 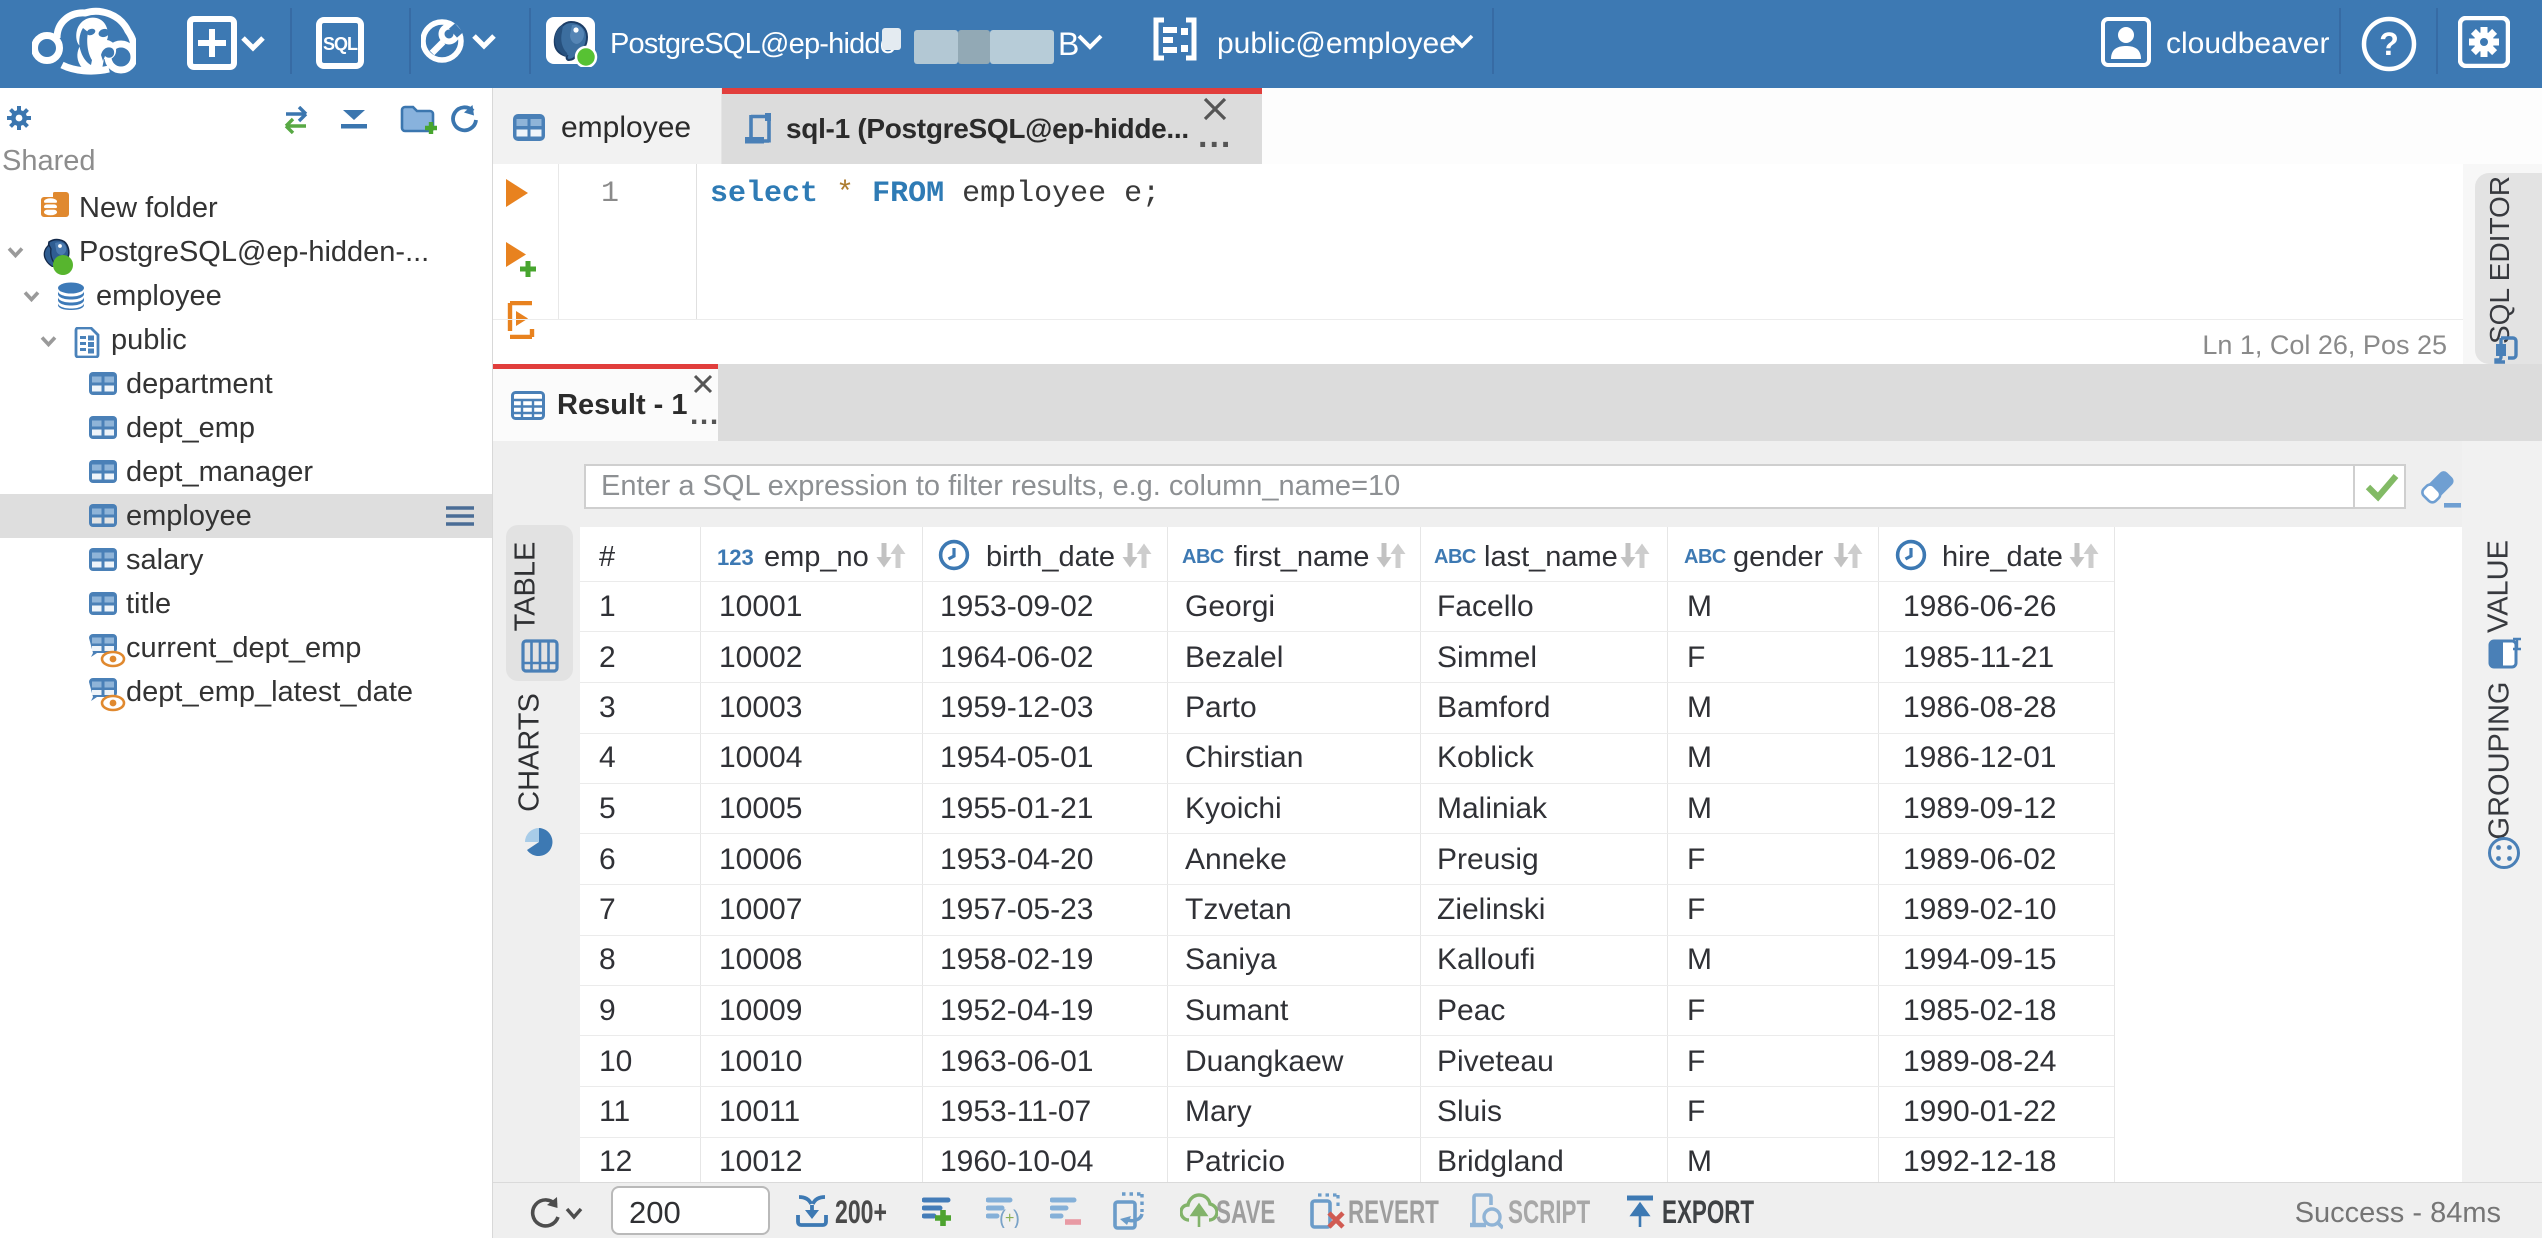 What do you see at coordinates (340, 44) in the screenshot?
I see `svg-text: SQL` at bounding box center [340, 44].